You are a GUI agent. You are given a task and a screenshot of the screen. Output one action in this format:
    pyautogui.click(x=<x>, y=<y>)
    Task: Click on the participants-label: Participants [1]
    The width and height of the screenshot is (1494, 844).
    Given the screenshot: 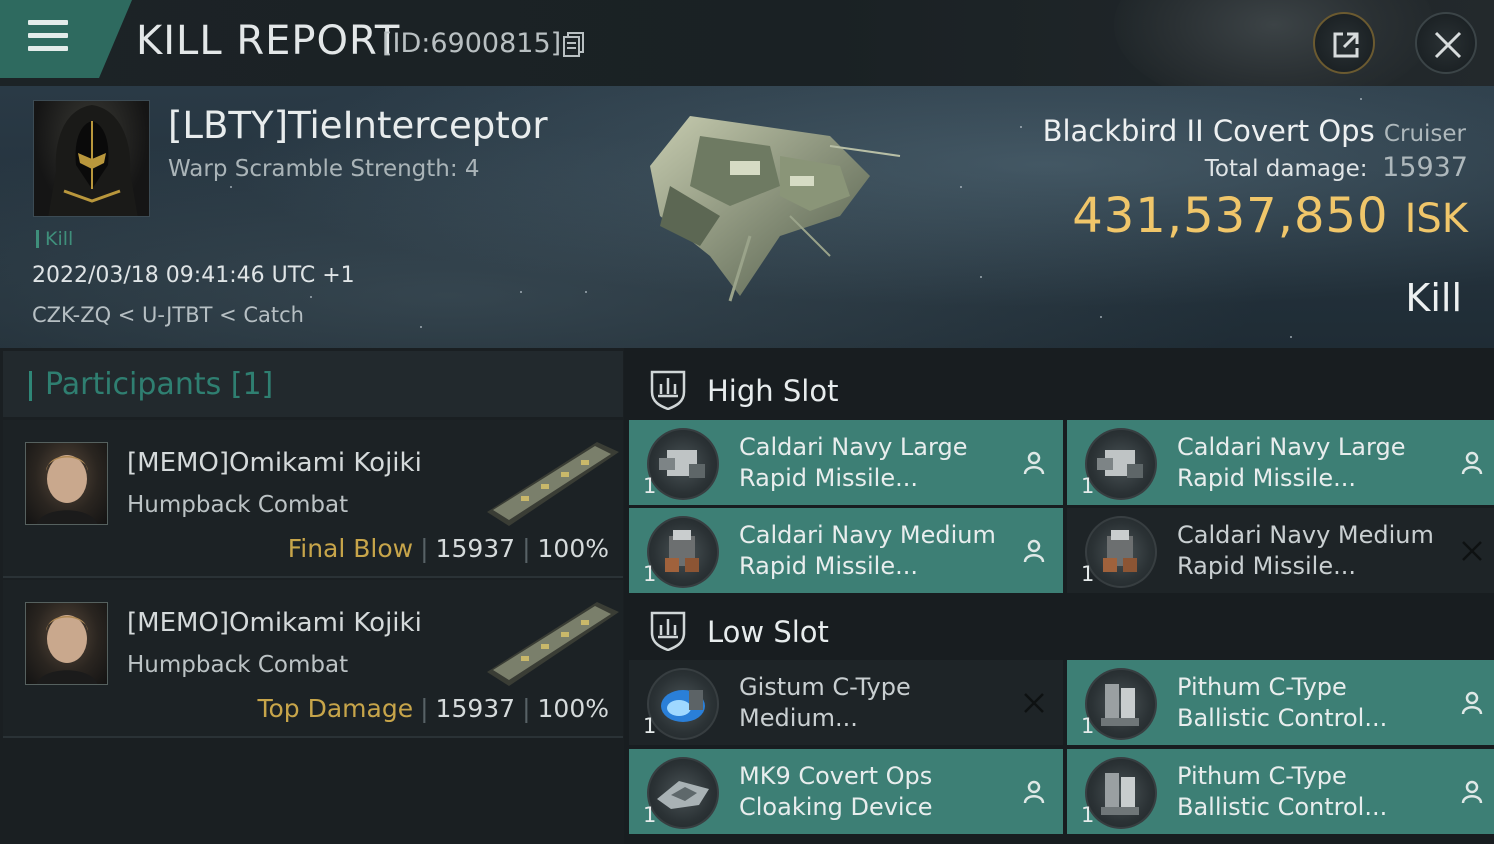 What is the action you would take?
    pyautogui.click(x=159, y=384)
    